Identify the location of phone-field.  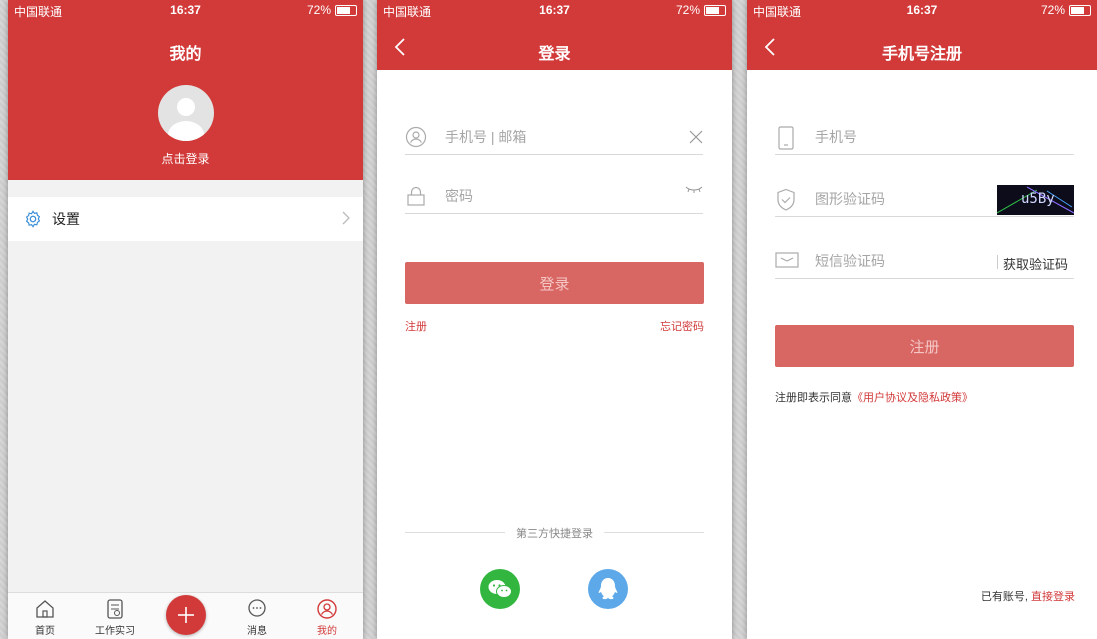
(924, 138).